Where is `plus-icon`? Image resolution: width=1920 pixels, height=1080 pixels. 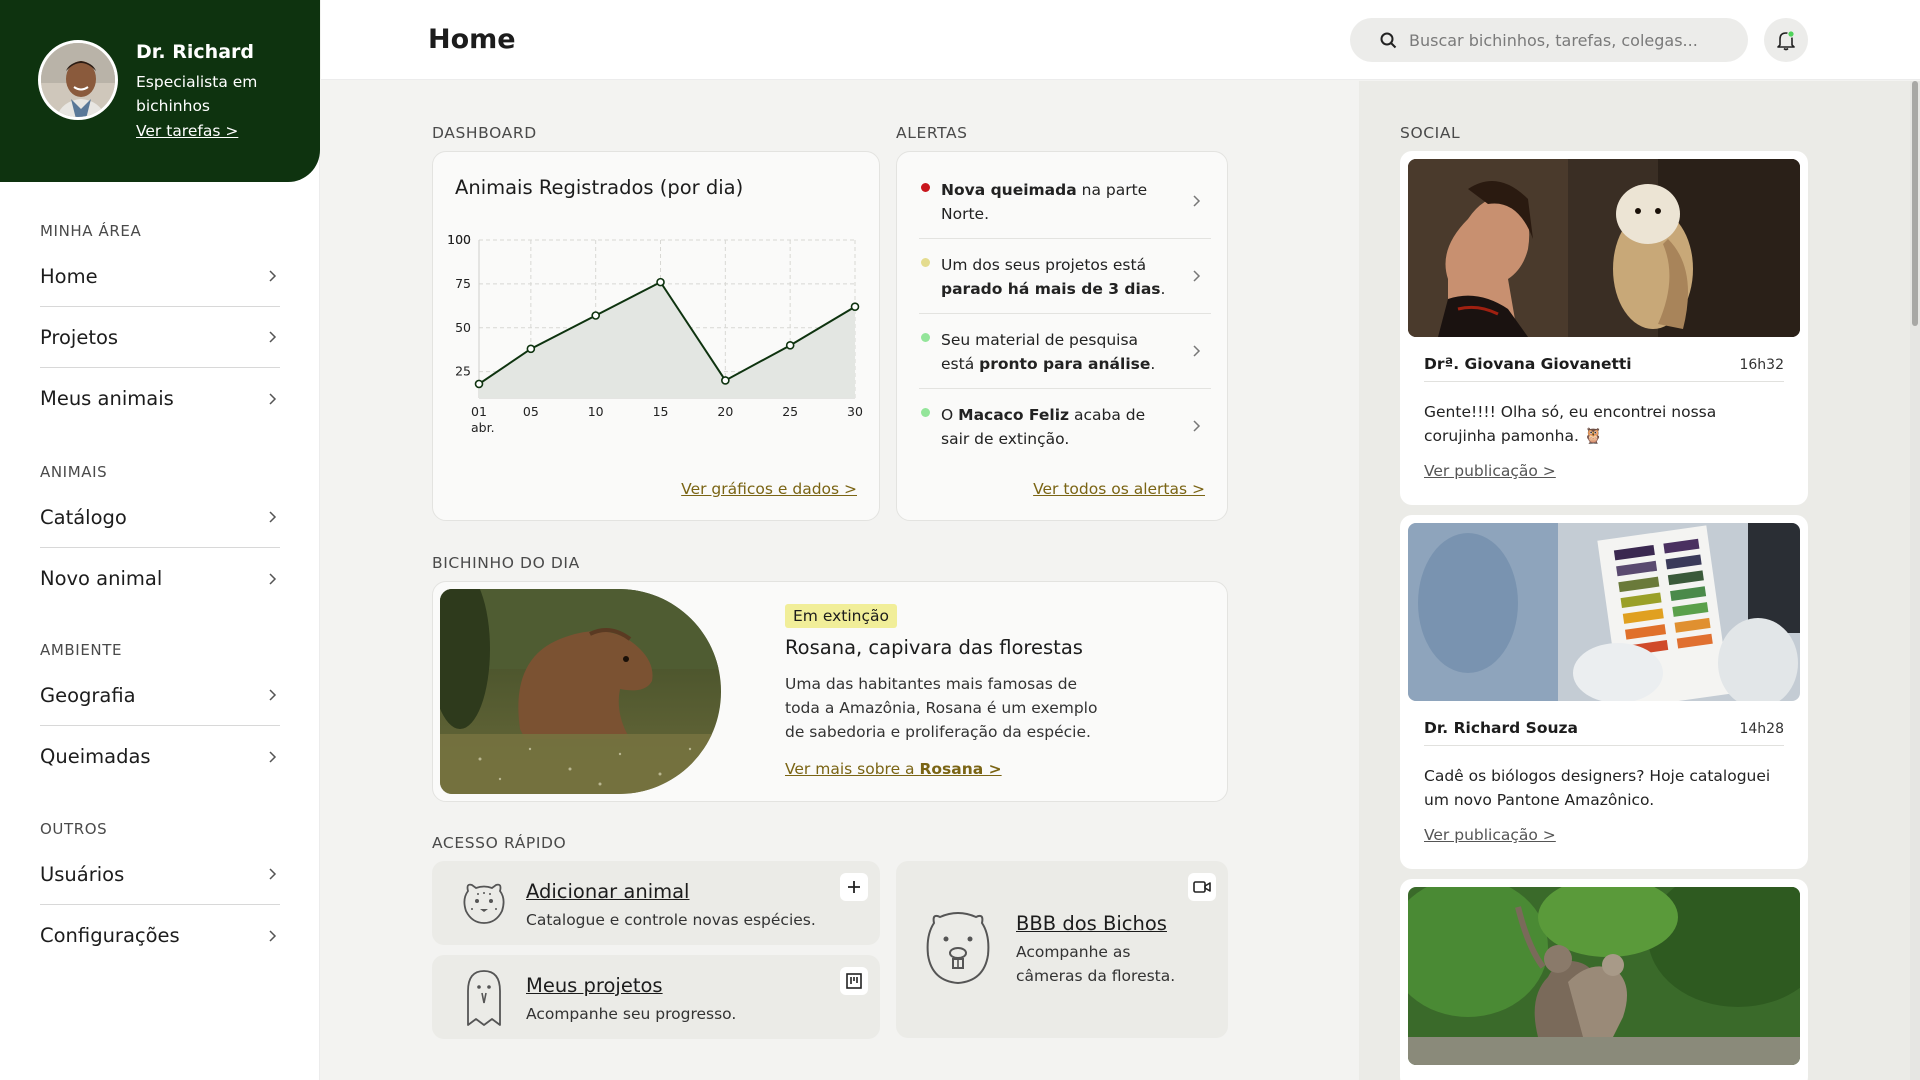 plus-icon is located at coordinates (854, 887).